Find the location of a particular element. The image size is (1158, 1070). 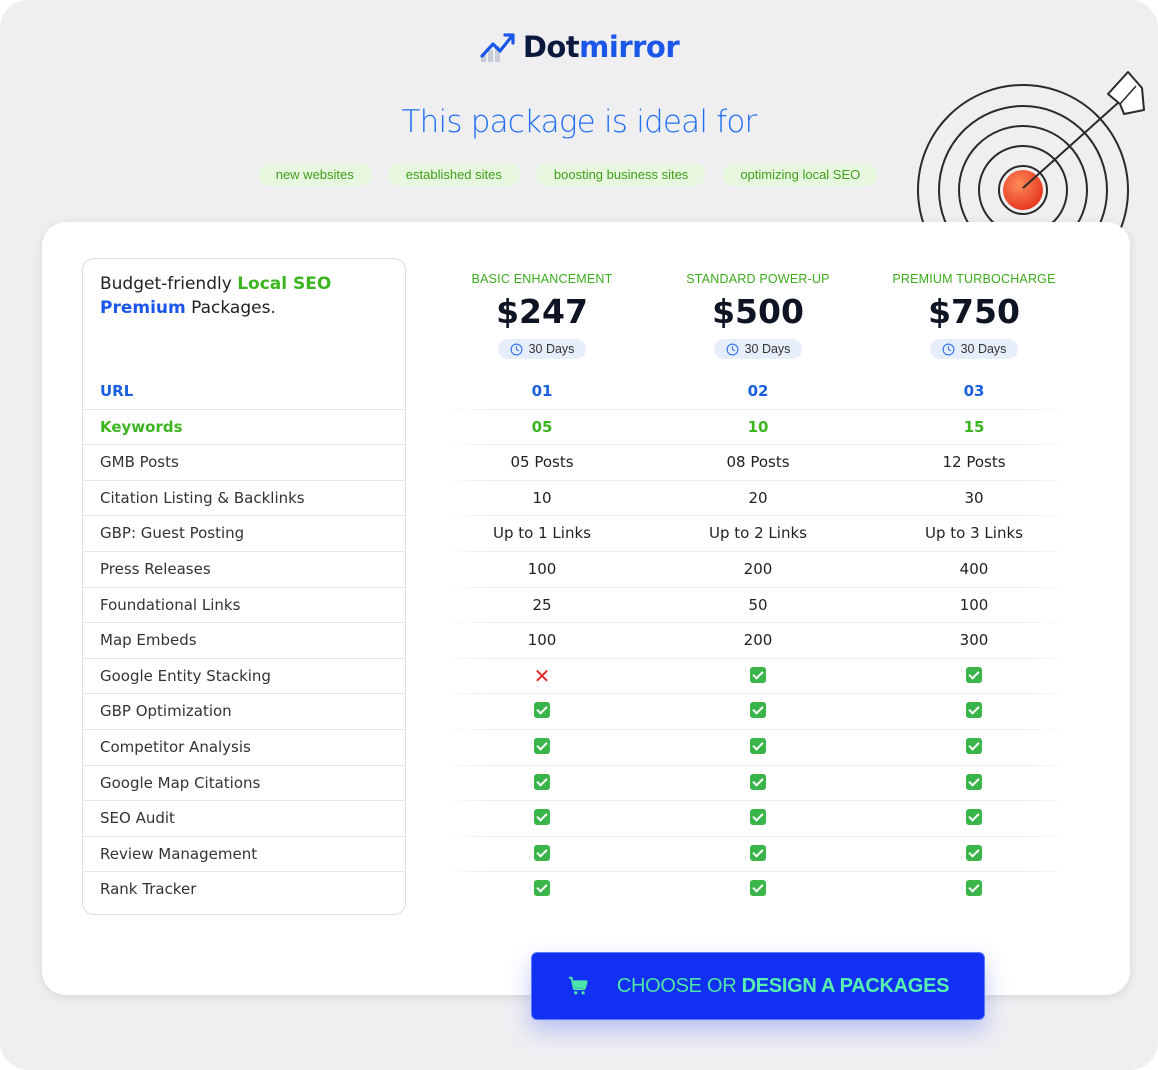

feature-value: 03 is located at coordinates (974, 392).